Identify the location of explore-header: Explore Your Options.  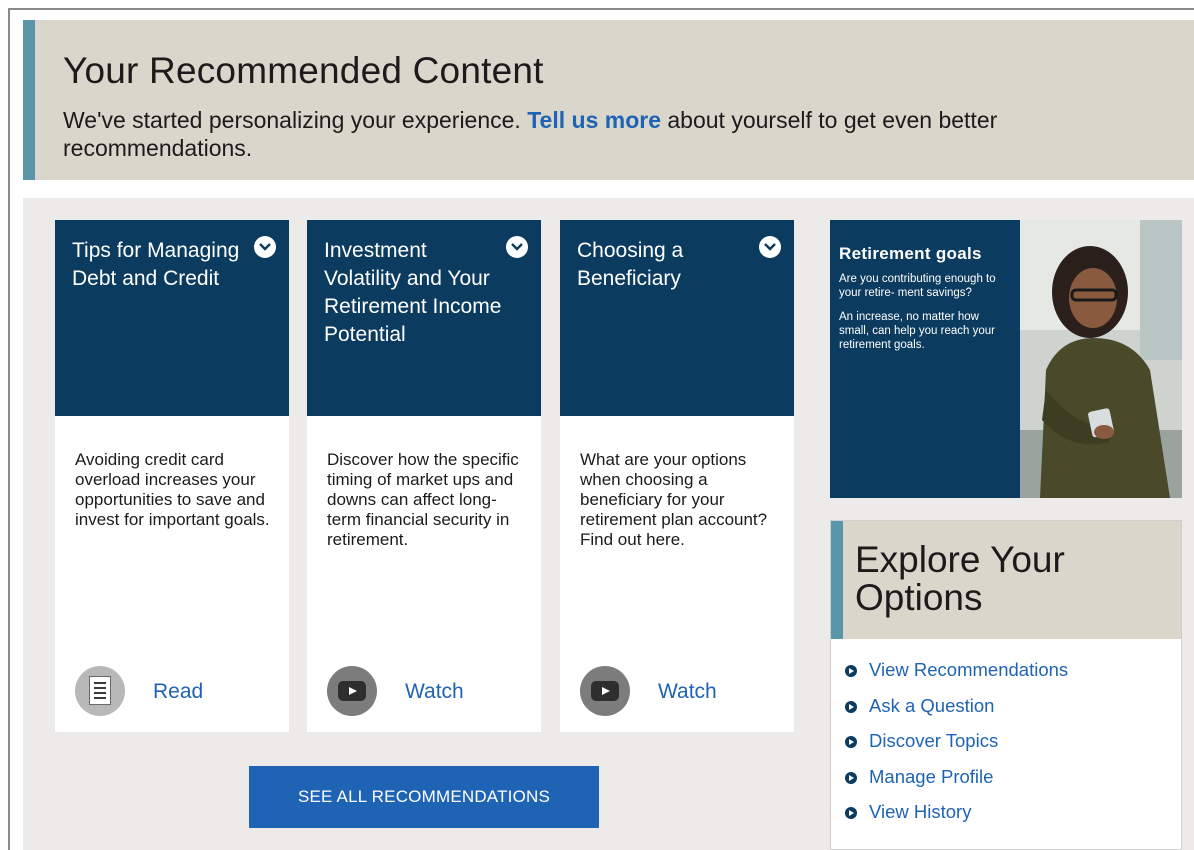
(1006, 580).